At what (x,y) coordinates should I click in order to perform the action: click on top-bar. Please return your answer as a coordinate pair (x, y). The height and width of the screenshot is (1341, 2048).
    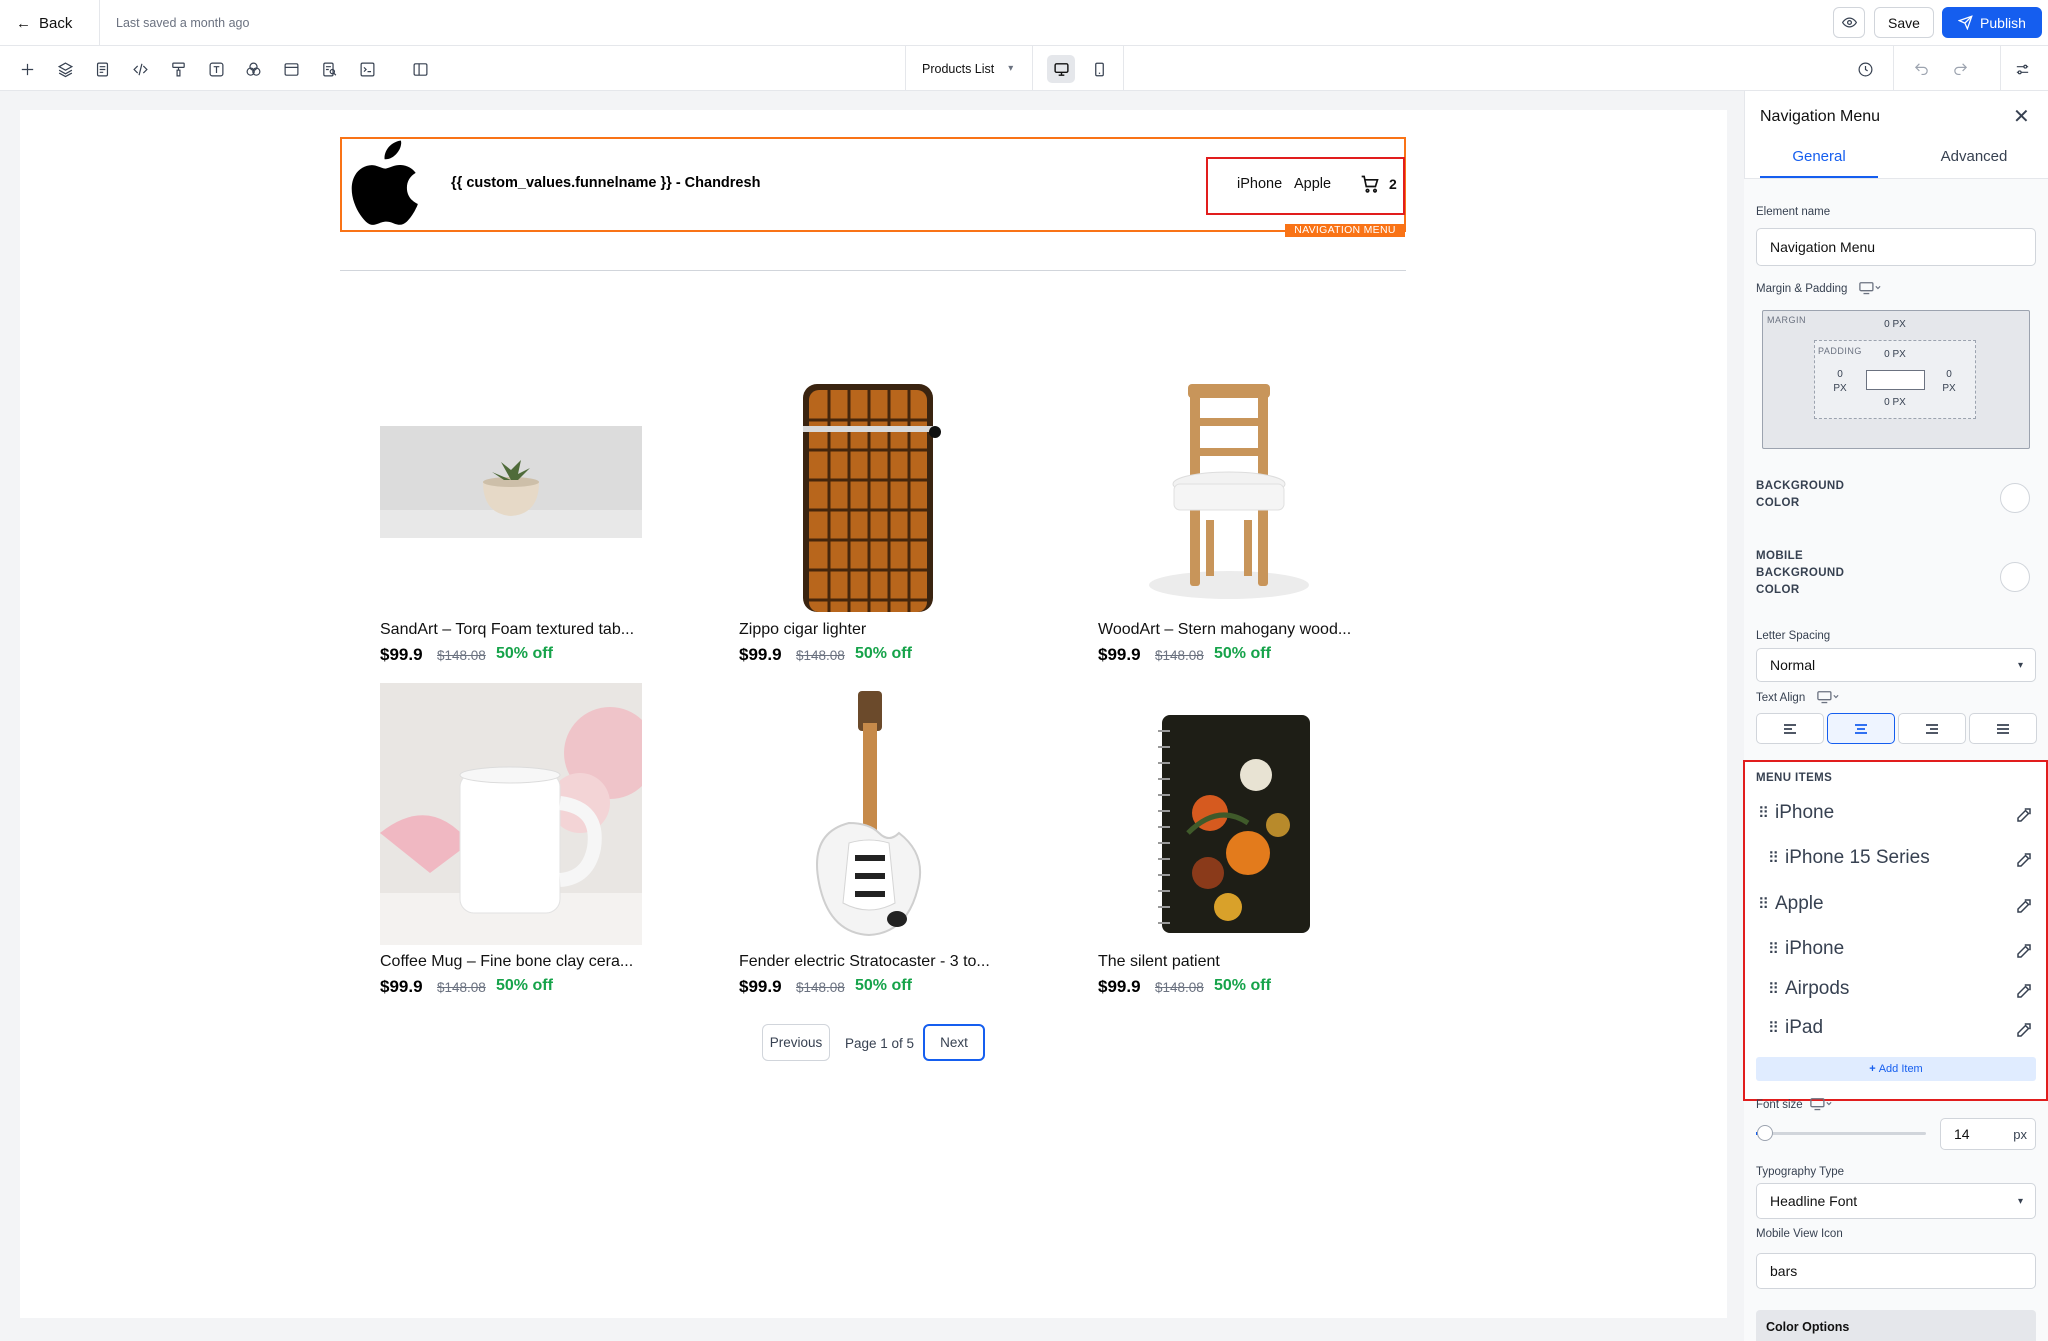
    Looking at the image, I should click on (1024, 23).